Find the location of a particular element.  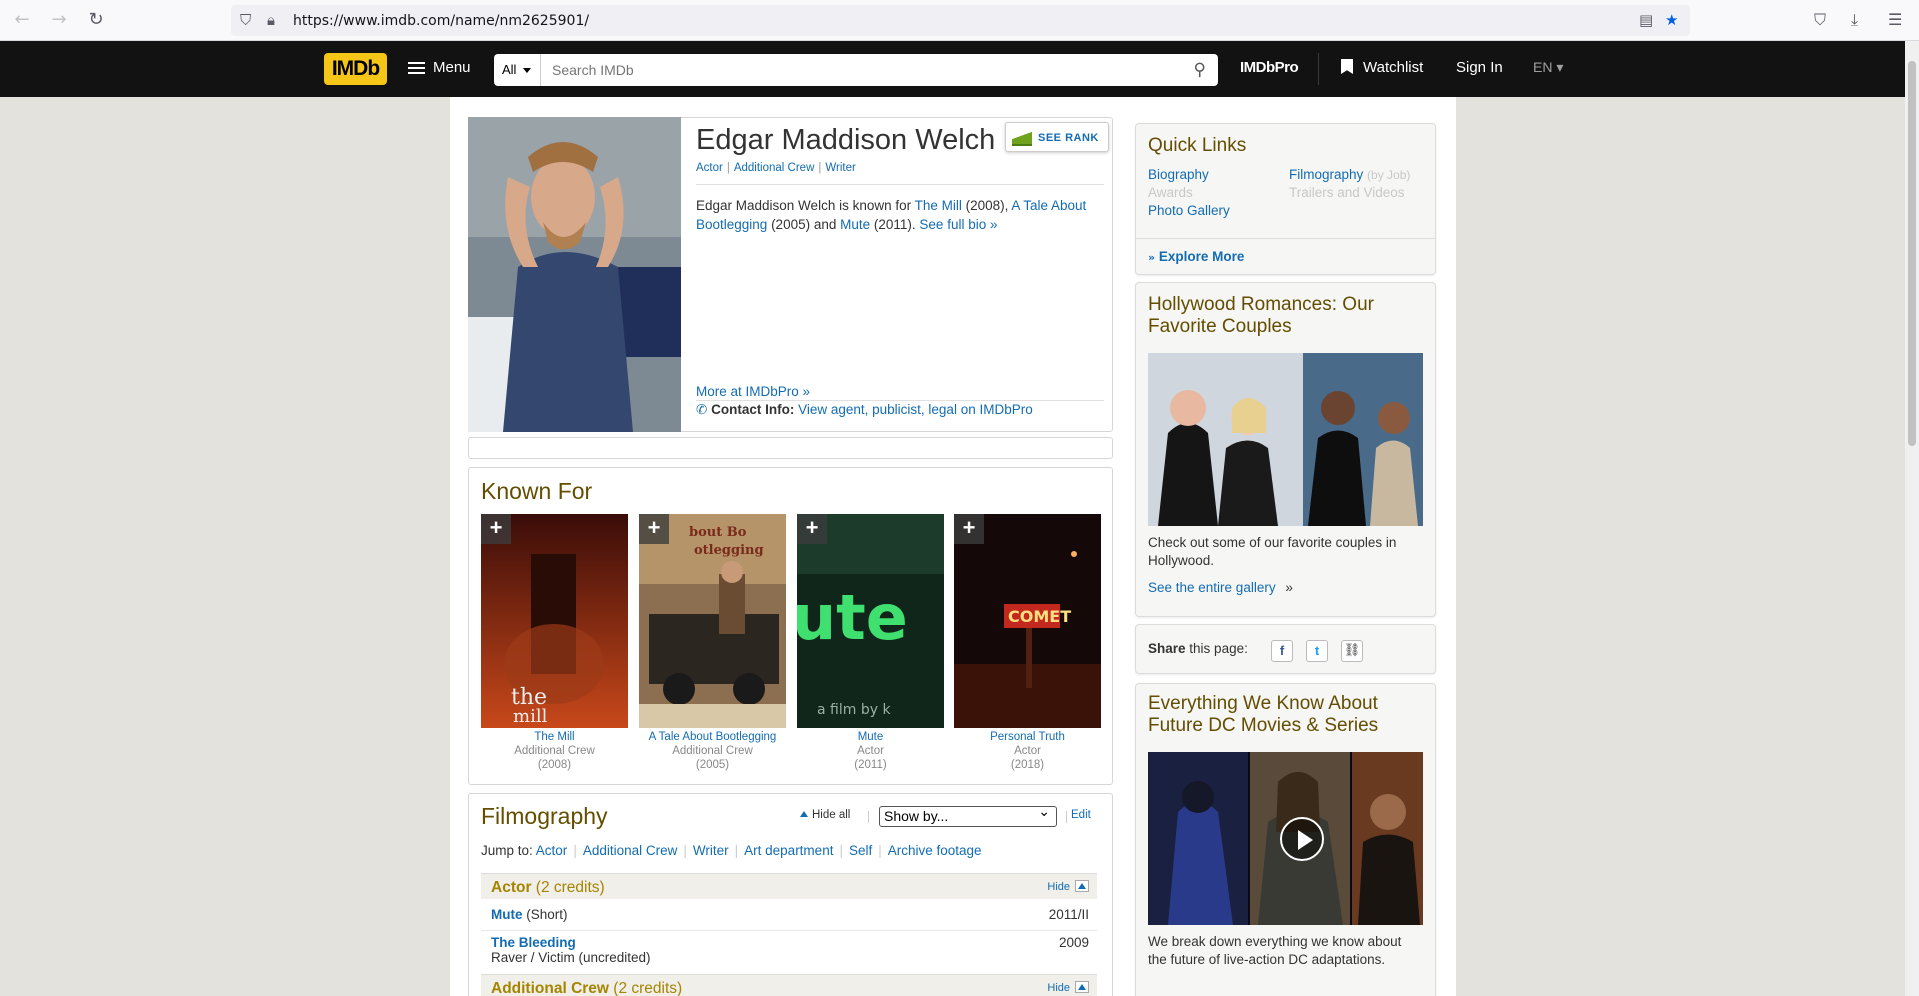

known-for-item: COMET + Personal Truth Actor (2018) is located at coordinates (1027, 643).